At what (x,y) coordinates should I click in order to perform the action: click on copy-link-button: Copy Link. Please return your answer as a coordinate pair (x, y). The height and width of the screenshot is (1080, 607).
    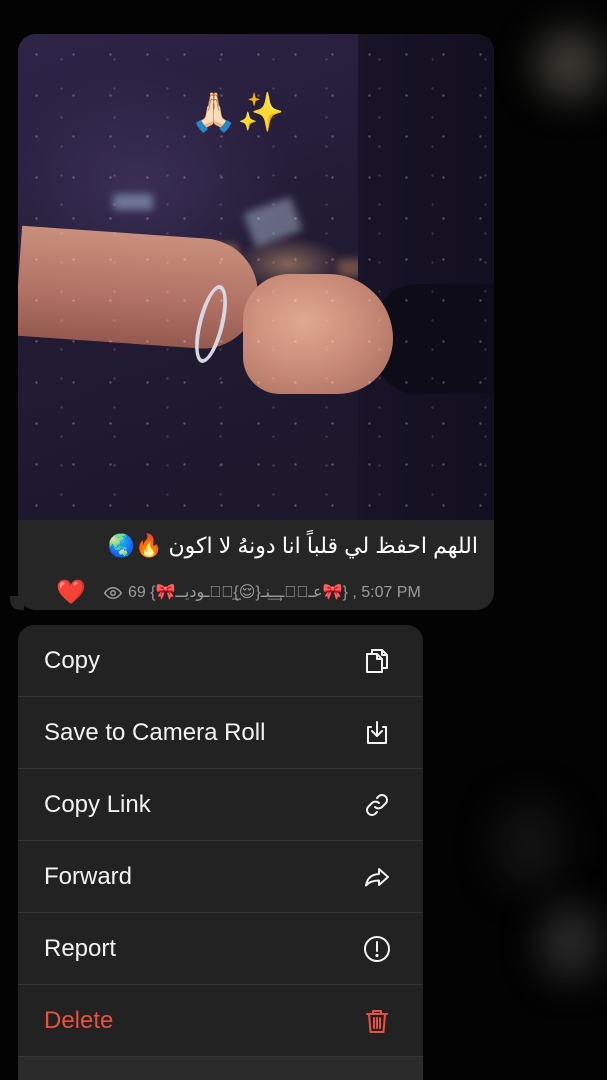
    Looking at the image, I should click on (220, 805).